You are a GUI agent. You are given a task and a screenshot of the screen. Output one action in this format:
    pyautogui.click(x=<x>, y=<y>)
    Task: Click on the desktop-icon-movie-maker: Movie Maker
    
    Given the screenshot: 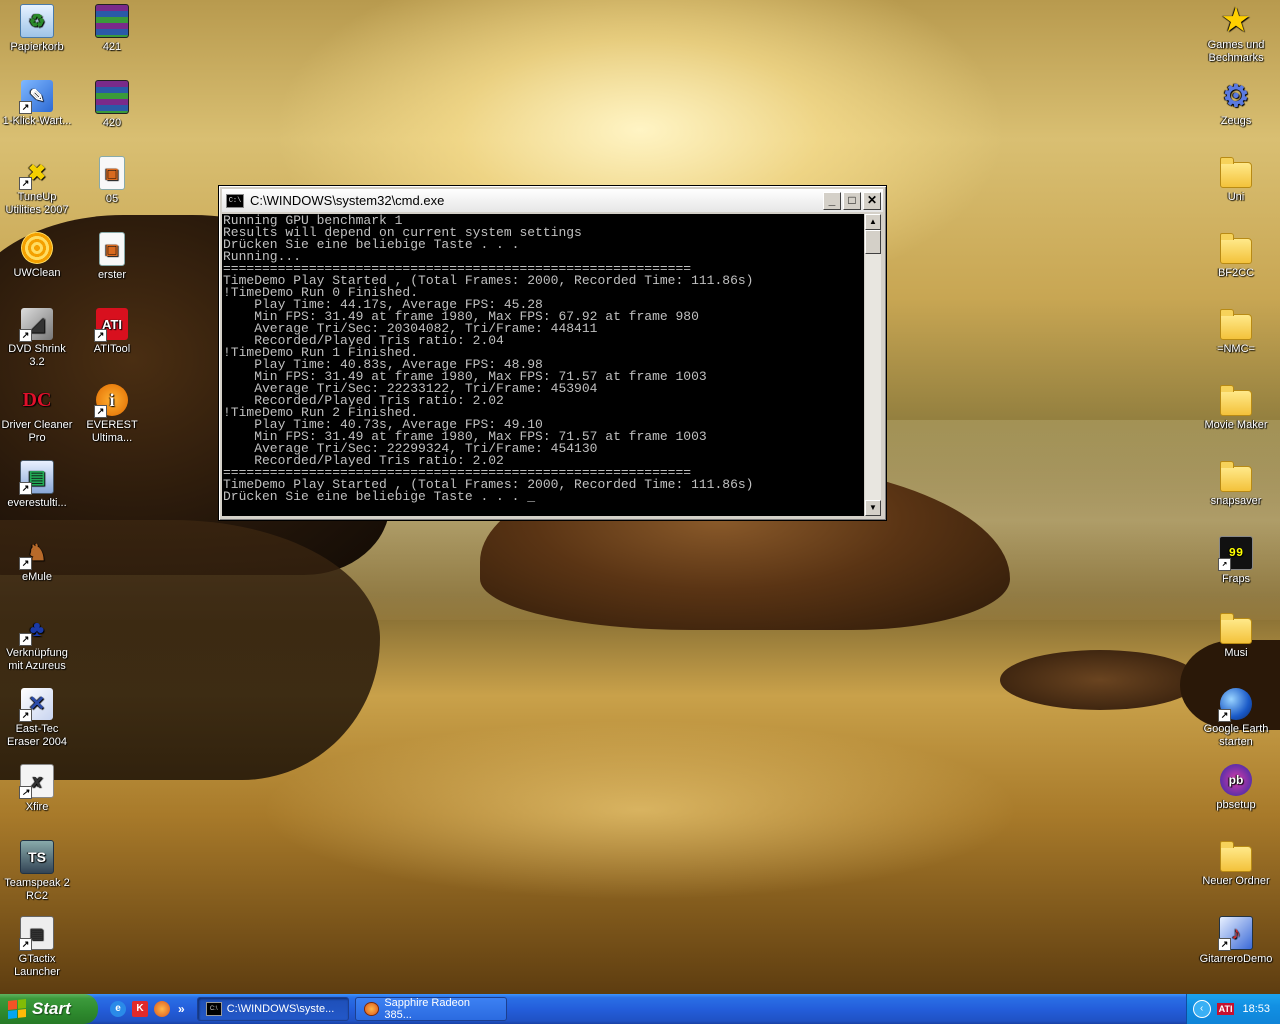 What is the action you would take?
    pyautogui.click(x=1236, y=408)
    